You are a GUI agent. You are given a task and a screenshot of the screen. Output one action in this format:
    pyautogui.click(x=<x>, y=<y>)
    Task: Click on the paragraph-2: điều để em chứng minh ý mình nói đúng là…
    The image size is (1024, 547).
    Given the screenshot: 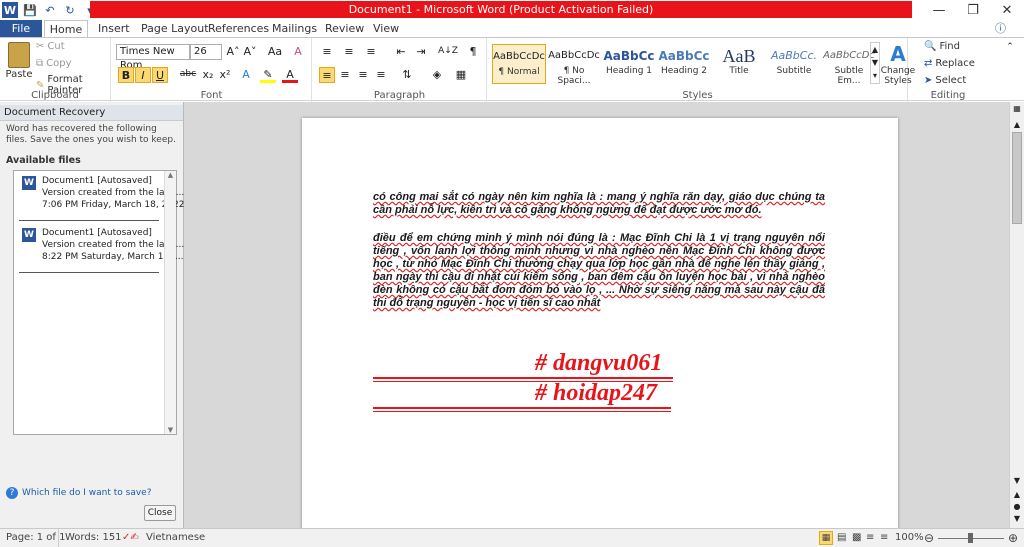 What is the action you would take?
    pyautogui.click(x=599, y=271)
    